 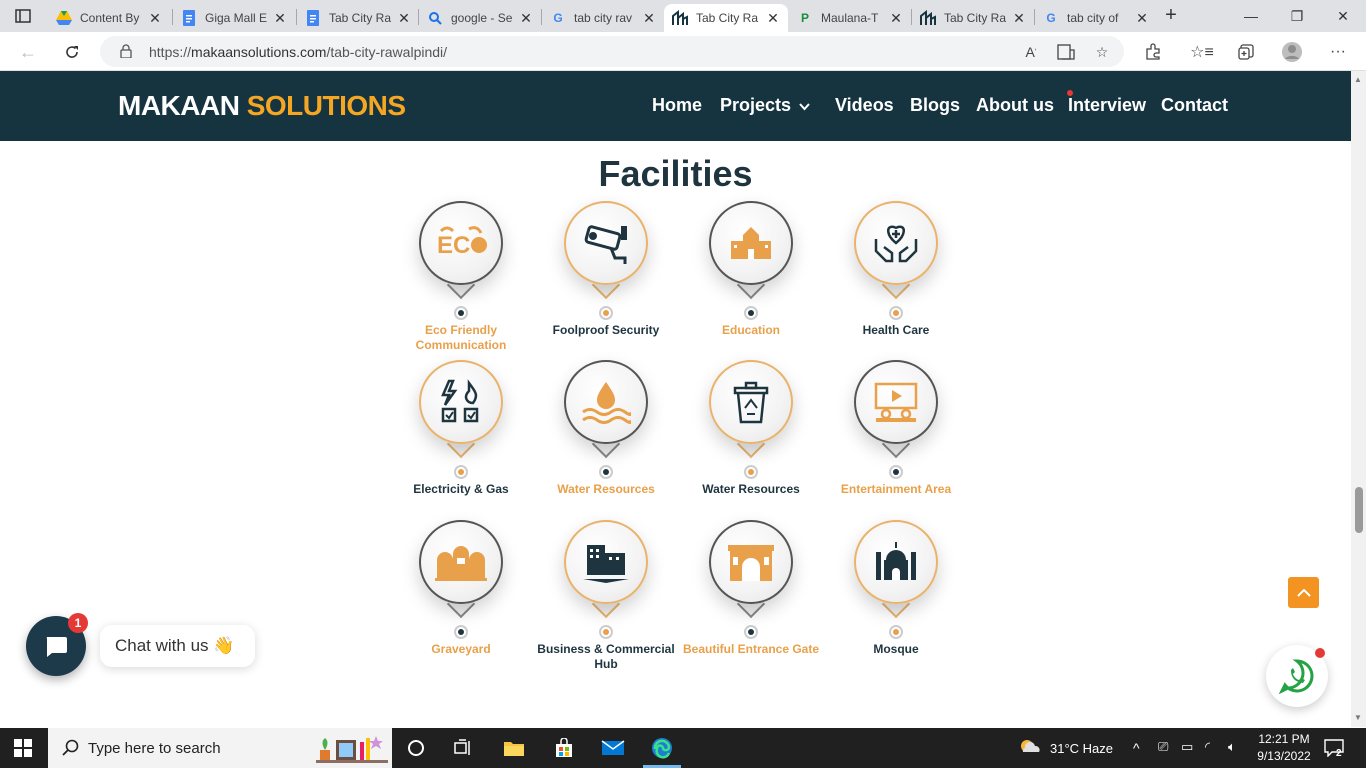 I want to click on taskbar-clock: 12:21 PM 9/13/2022, so click(x=1284, y=748).